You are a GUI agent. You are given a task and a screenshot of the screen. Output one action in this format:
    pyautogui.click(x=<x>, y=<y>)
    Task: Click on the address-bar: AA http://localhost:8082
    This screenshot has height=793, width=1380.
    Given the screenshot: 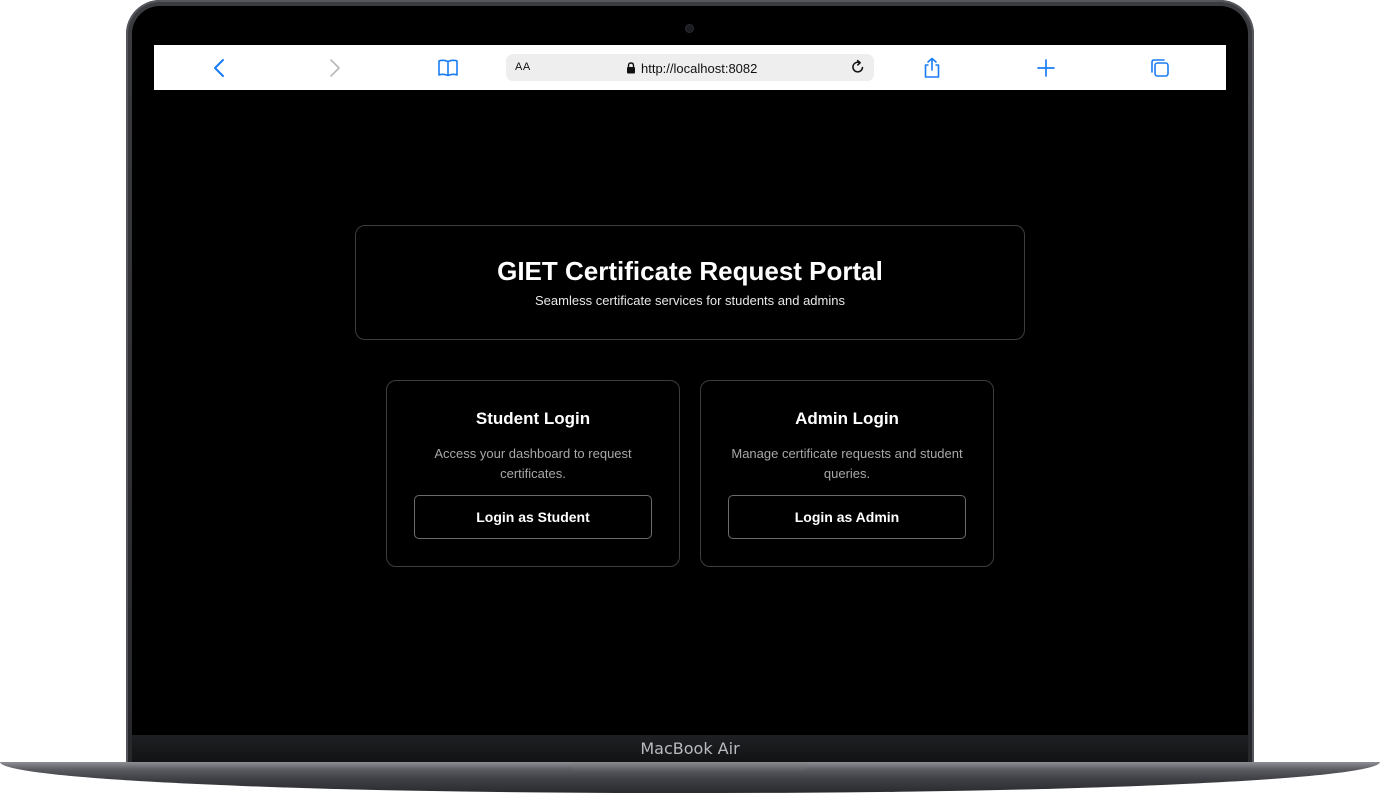 What is the action you would take?
    pyautogui.click(x=690, y=67)
    